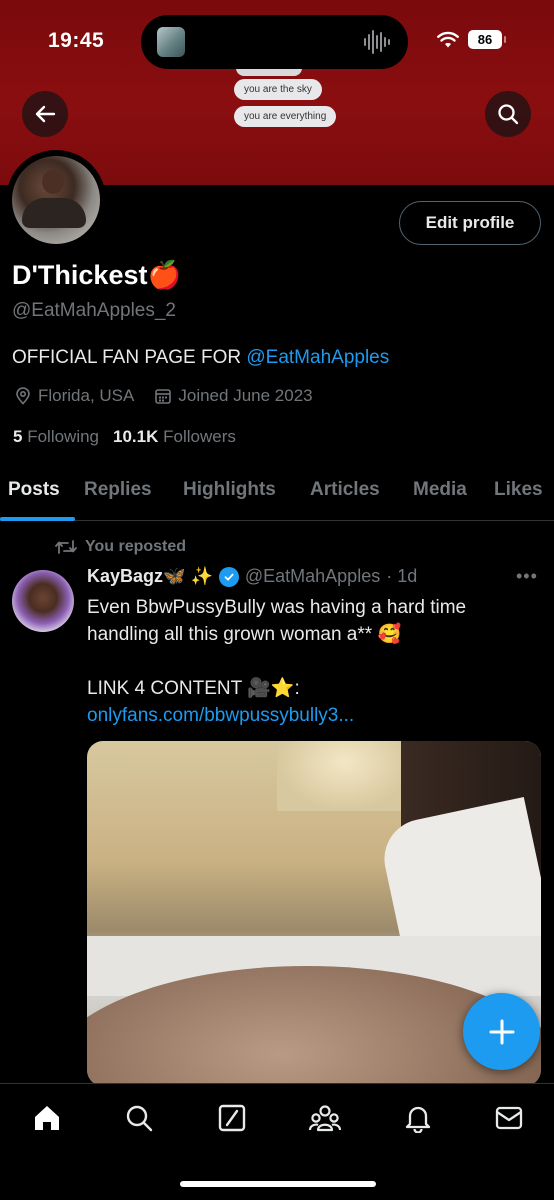  What do you see at coordinates (377, 42) in the screenshot?
I see `audio-waveform-icon` at bounding box center [377, 42].